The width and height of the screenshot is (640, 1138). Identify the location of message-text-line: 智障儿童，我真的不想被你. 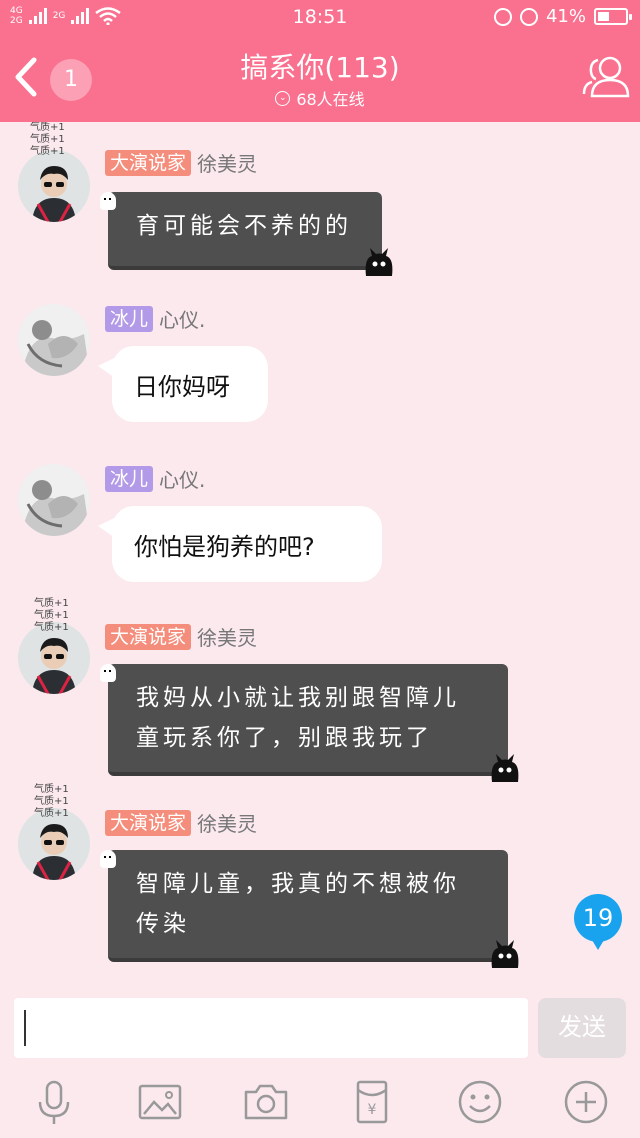
(298, 884).